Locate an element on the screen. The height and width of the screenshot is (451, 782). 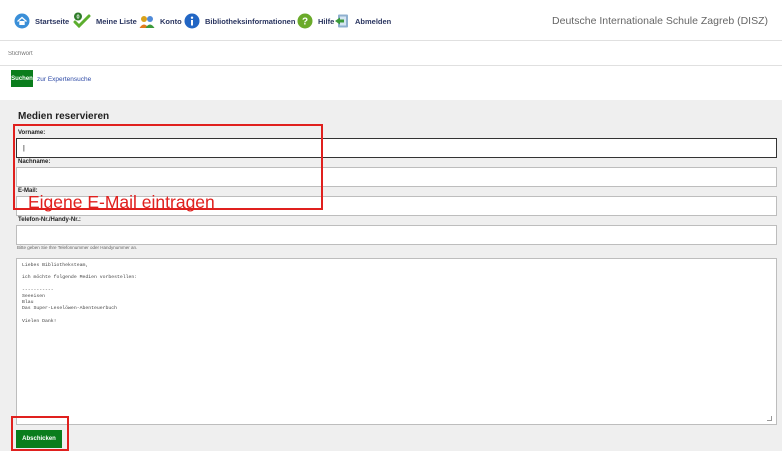
nav-label: Bibliotheksinformationen is located at coordinates (250, 21).